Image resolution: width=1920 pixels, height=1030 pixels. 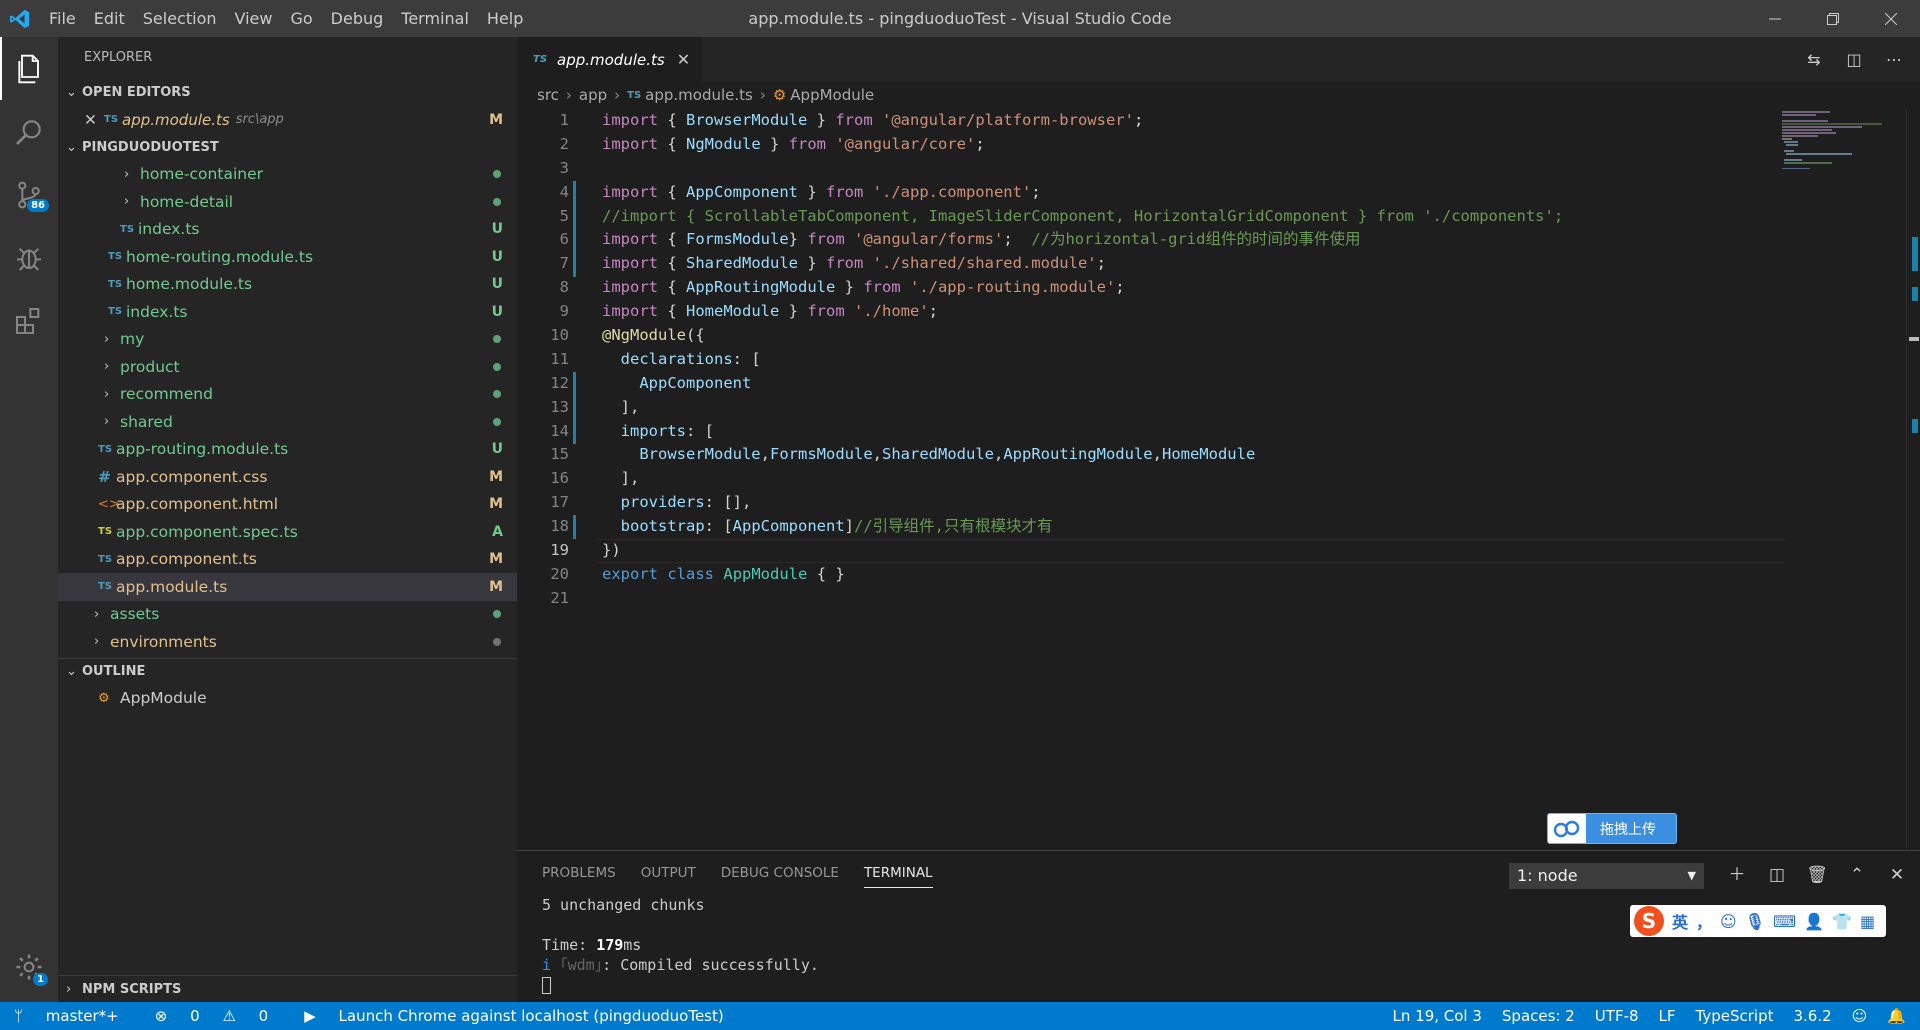 I want to click on menu-go: Go, so click(x=301, y=18).